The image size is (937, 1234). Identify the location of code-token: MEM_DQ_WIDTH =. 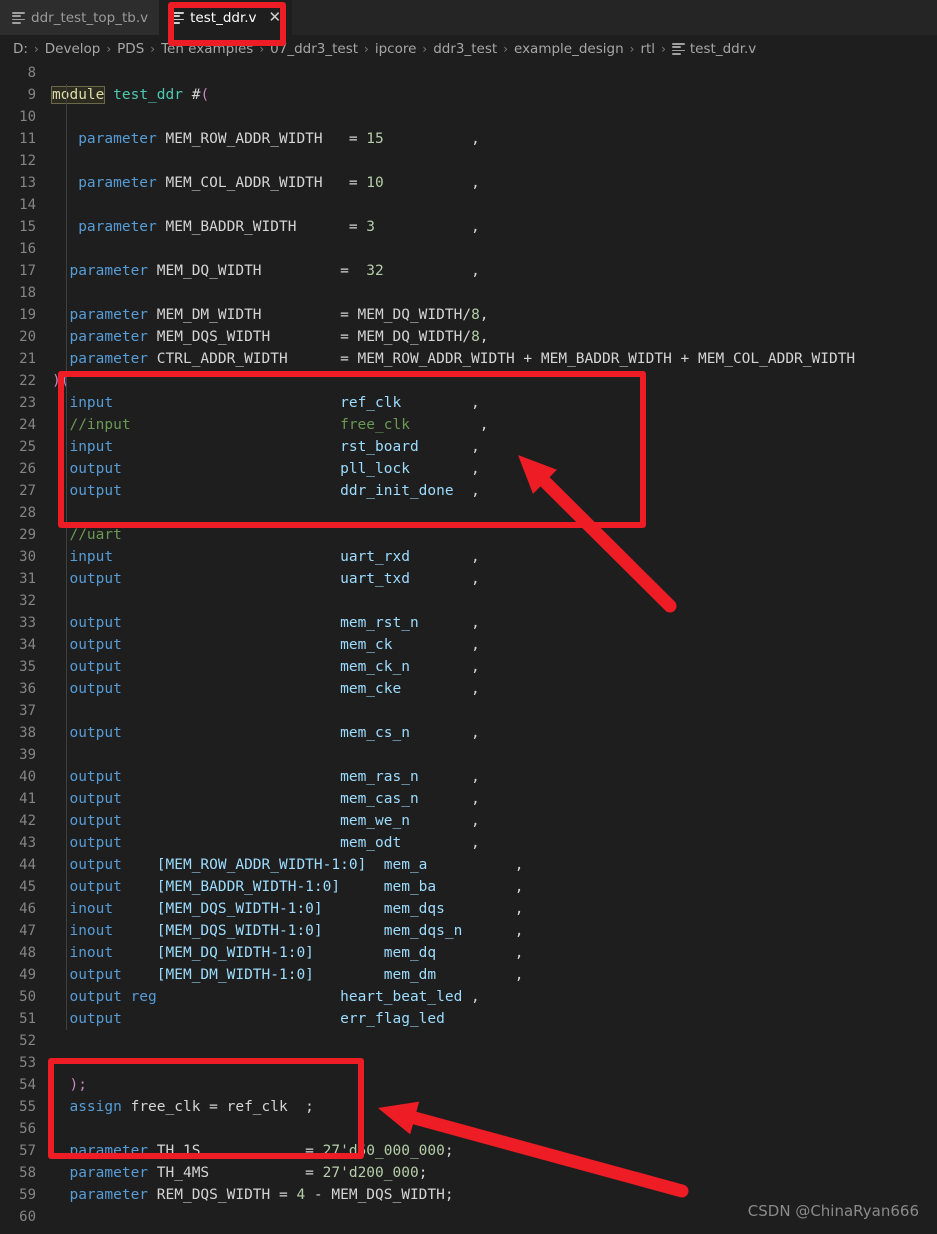
(257, 271).